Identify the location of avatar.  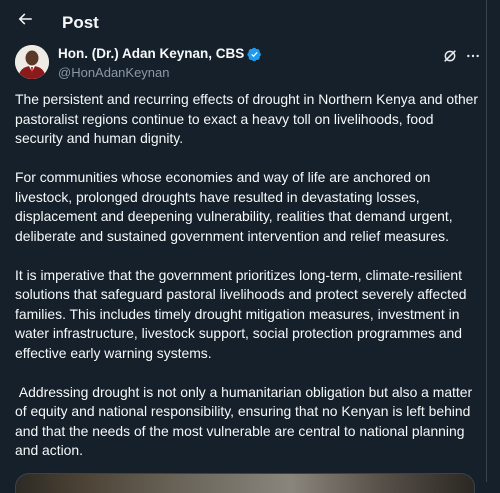
(32, 62).